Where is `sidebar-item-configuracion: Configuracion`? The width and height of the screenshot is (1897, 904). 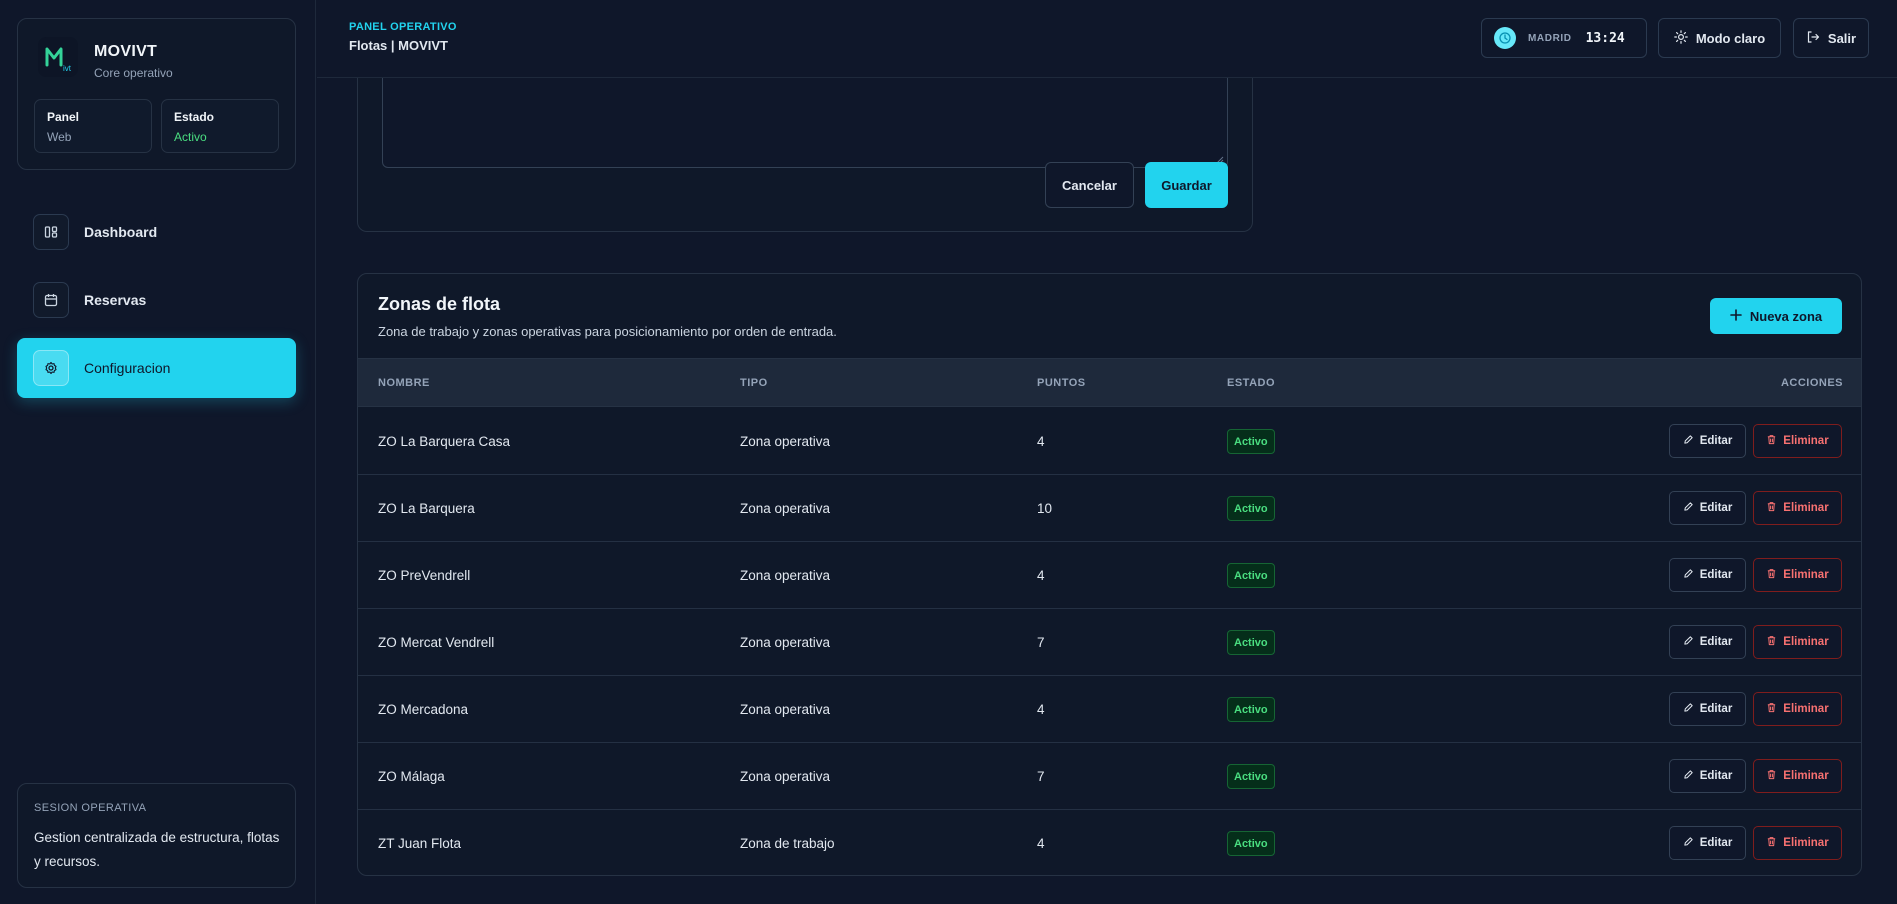
sidebar-item-configuracion: Configuracion is located at coordinates (156, 368).